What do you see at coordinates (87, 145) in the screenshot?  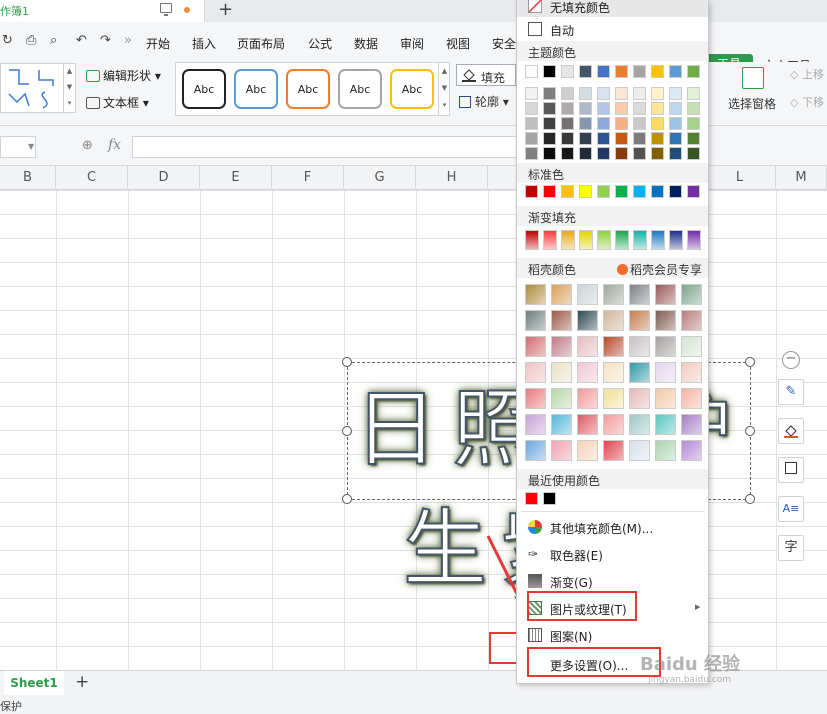 I see `zoom-icon: ⊕` at bounding box center [87, 145].